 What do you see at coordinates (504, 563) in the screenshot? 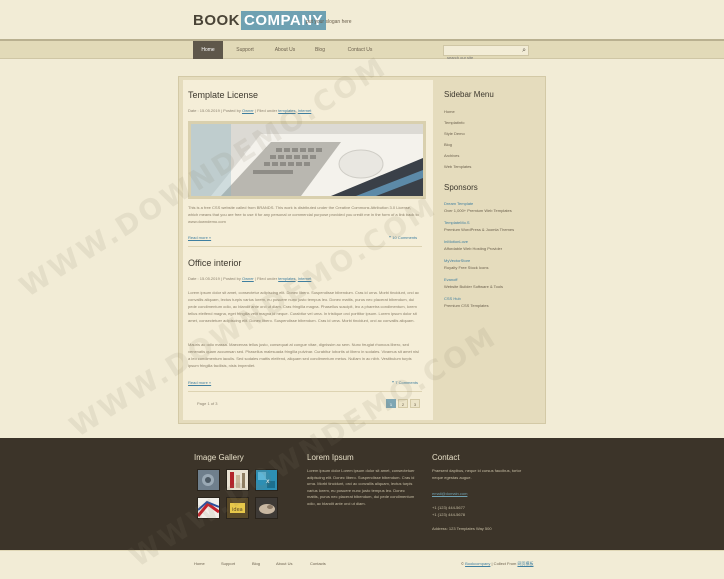
I see `copyright-mid: | Collect From` at bounding box center [504, 563].